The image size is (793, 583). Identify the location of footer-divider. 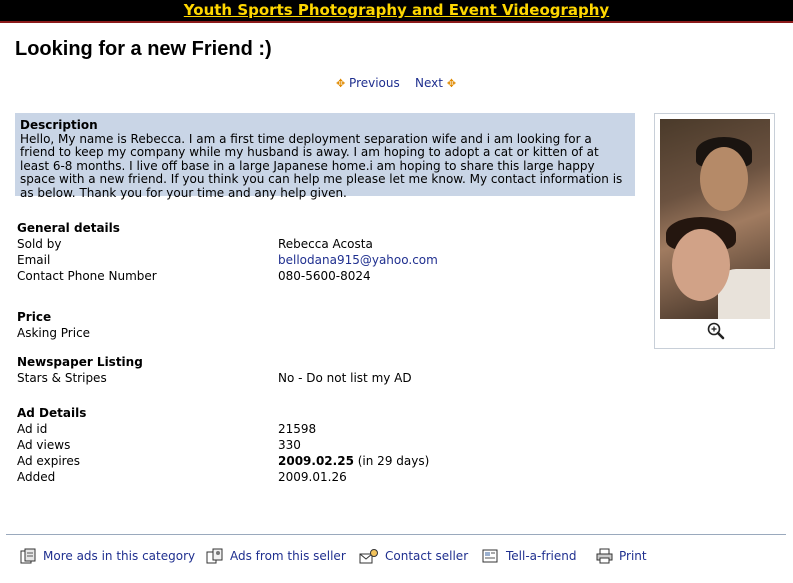
(396, 534).